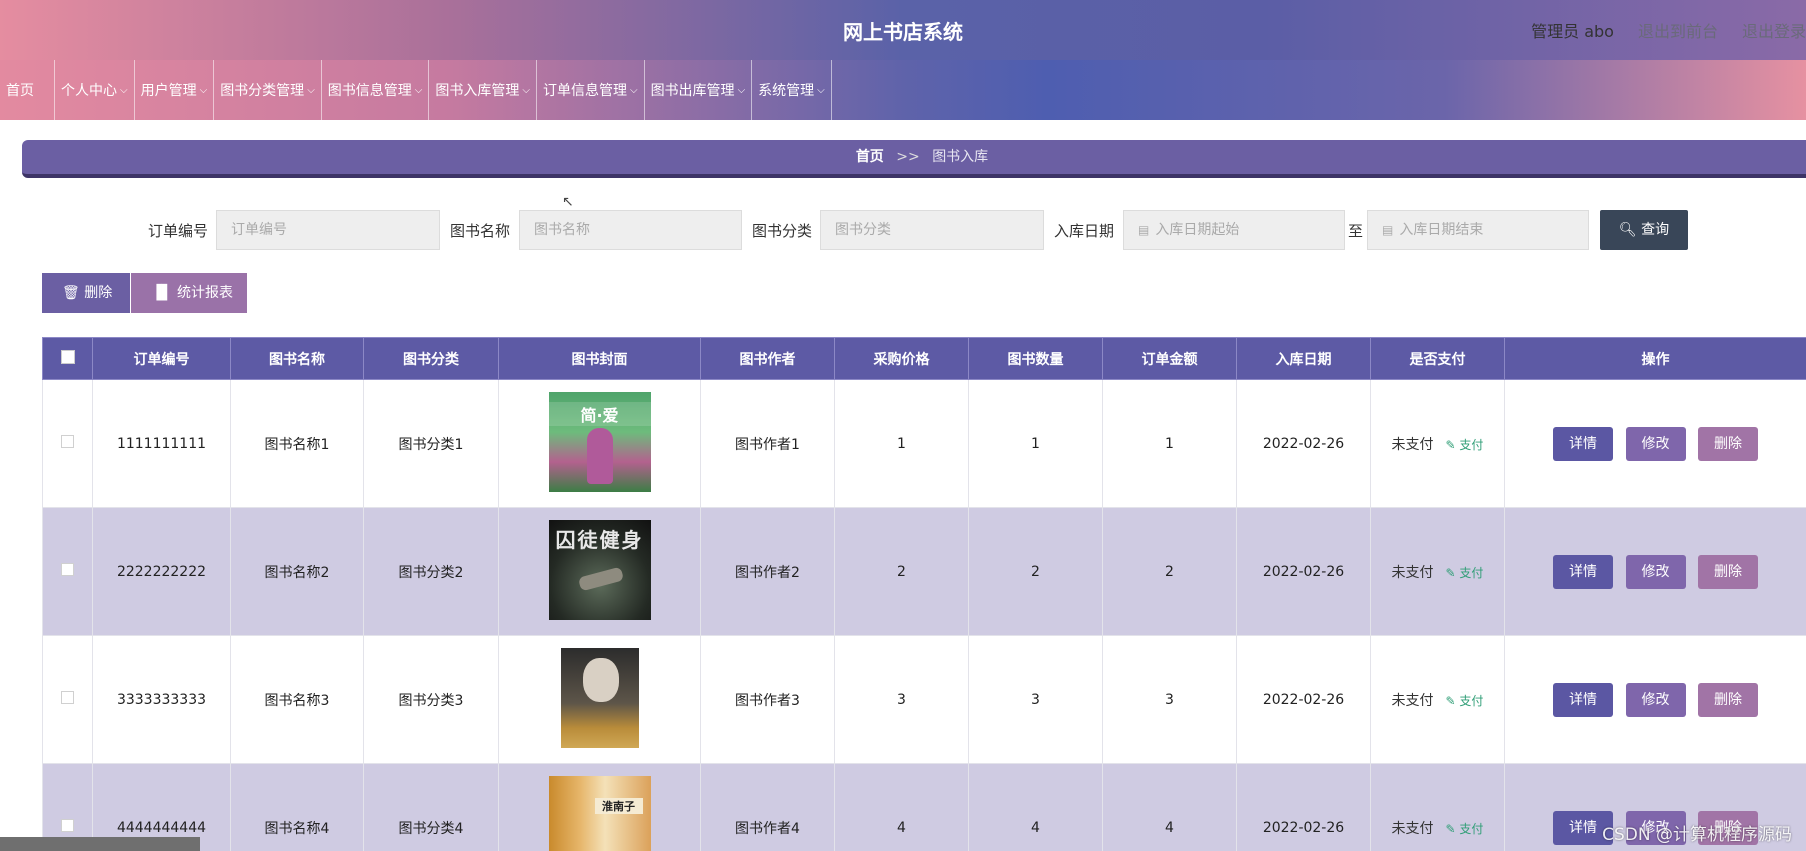 This screenshot has width=1806, height=851. What do you see at coordinates (268, 90) in the screenshot?
I see `nav-item-category-management: 图书分类管理 ⌵` at bounding box center [268, 90].